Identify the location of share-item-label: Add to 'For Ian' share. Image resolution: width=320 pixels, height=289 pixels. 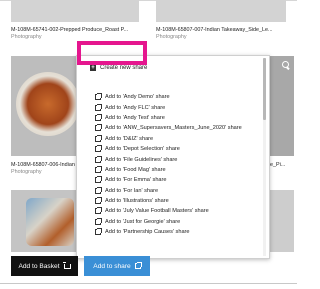
(132, 190).